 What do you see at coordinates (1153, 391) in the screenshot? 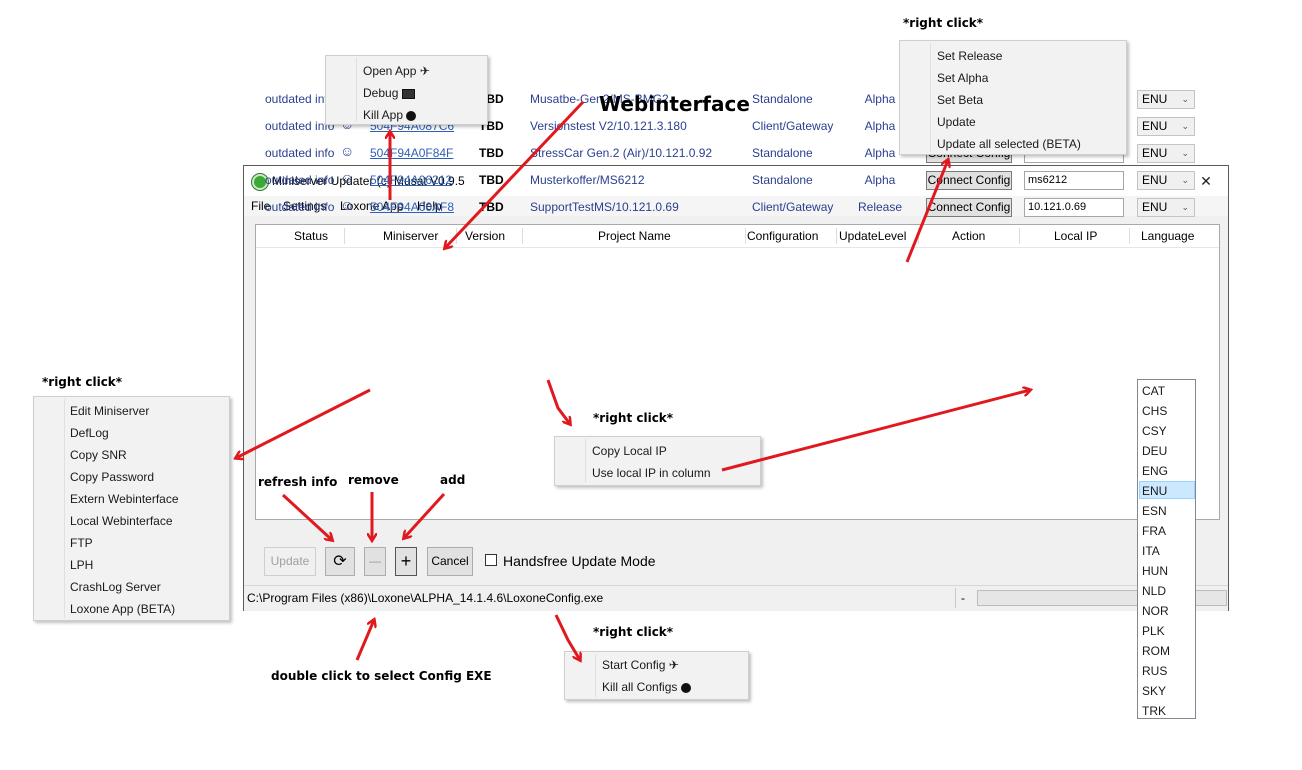
I see `language-option: CAT` at bounding box center [1153, 391].